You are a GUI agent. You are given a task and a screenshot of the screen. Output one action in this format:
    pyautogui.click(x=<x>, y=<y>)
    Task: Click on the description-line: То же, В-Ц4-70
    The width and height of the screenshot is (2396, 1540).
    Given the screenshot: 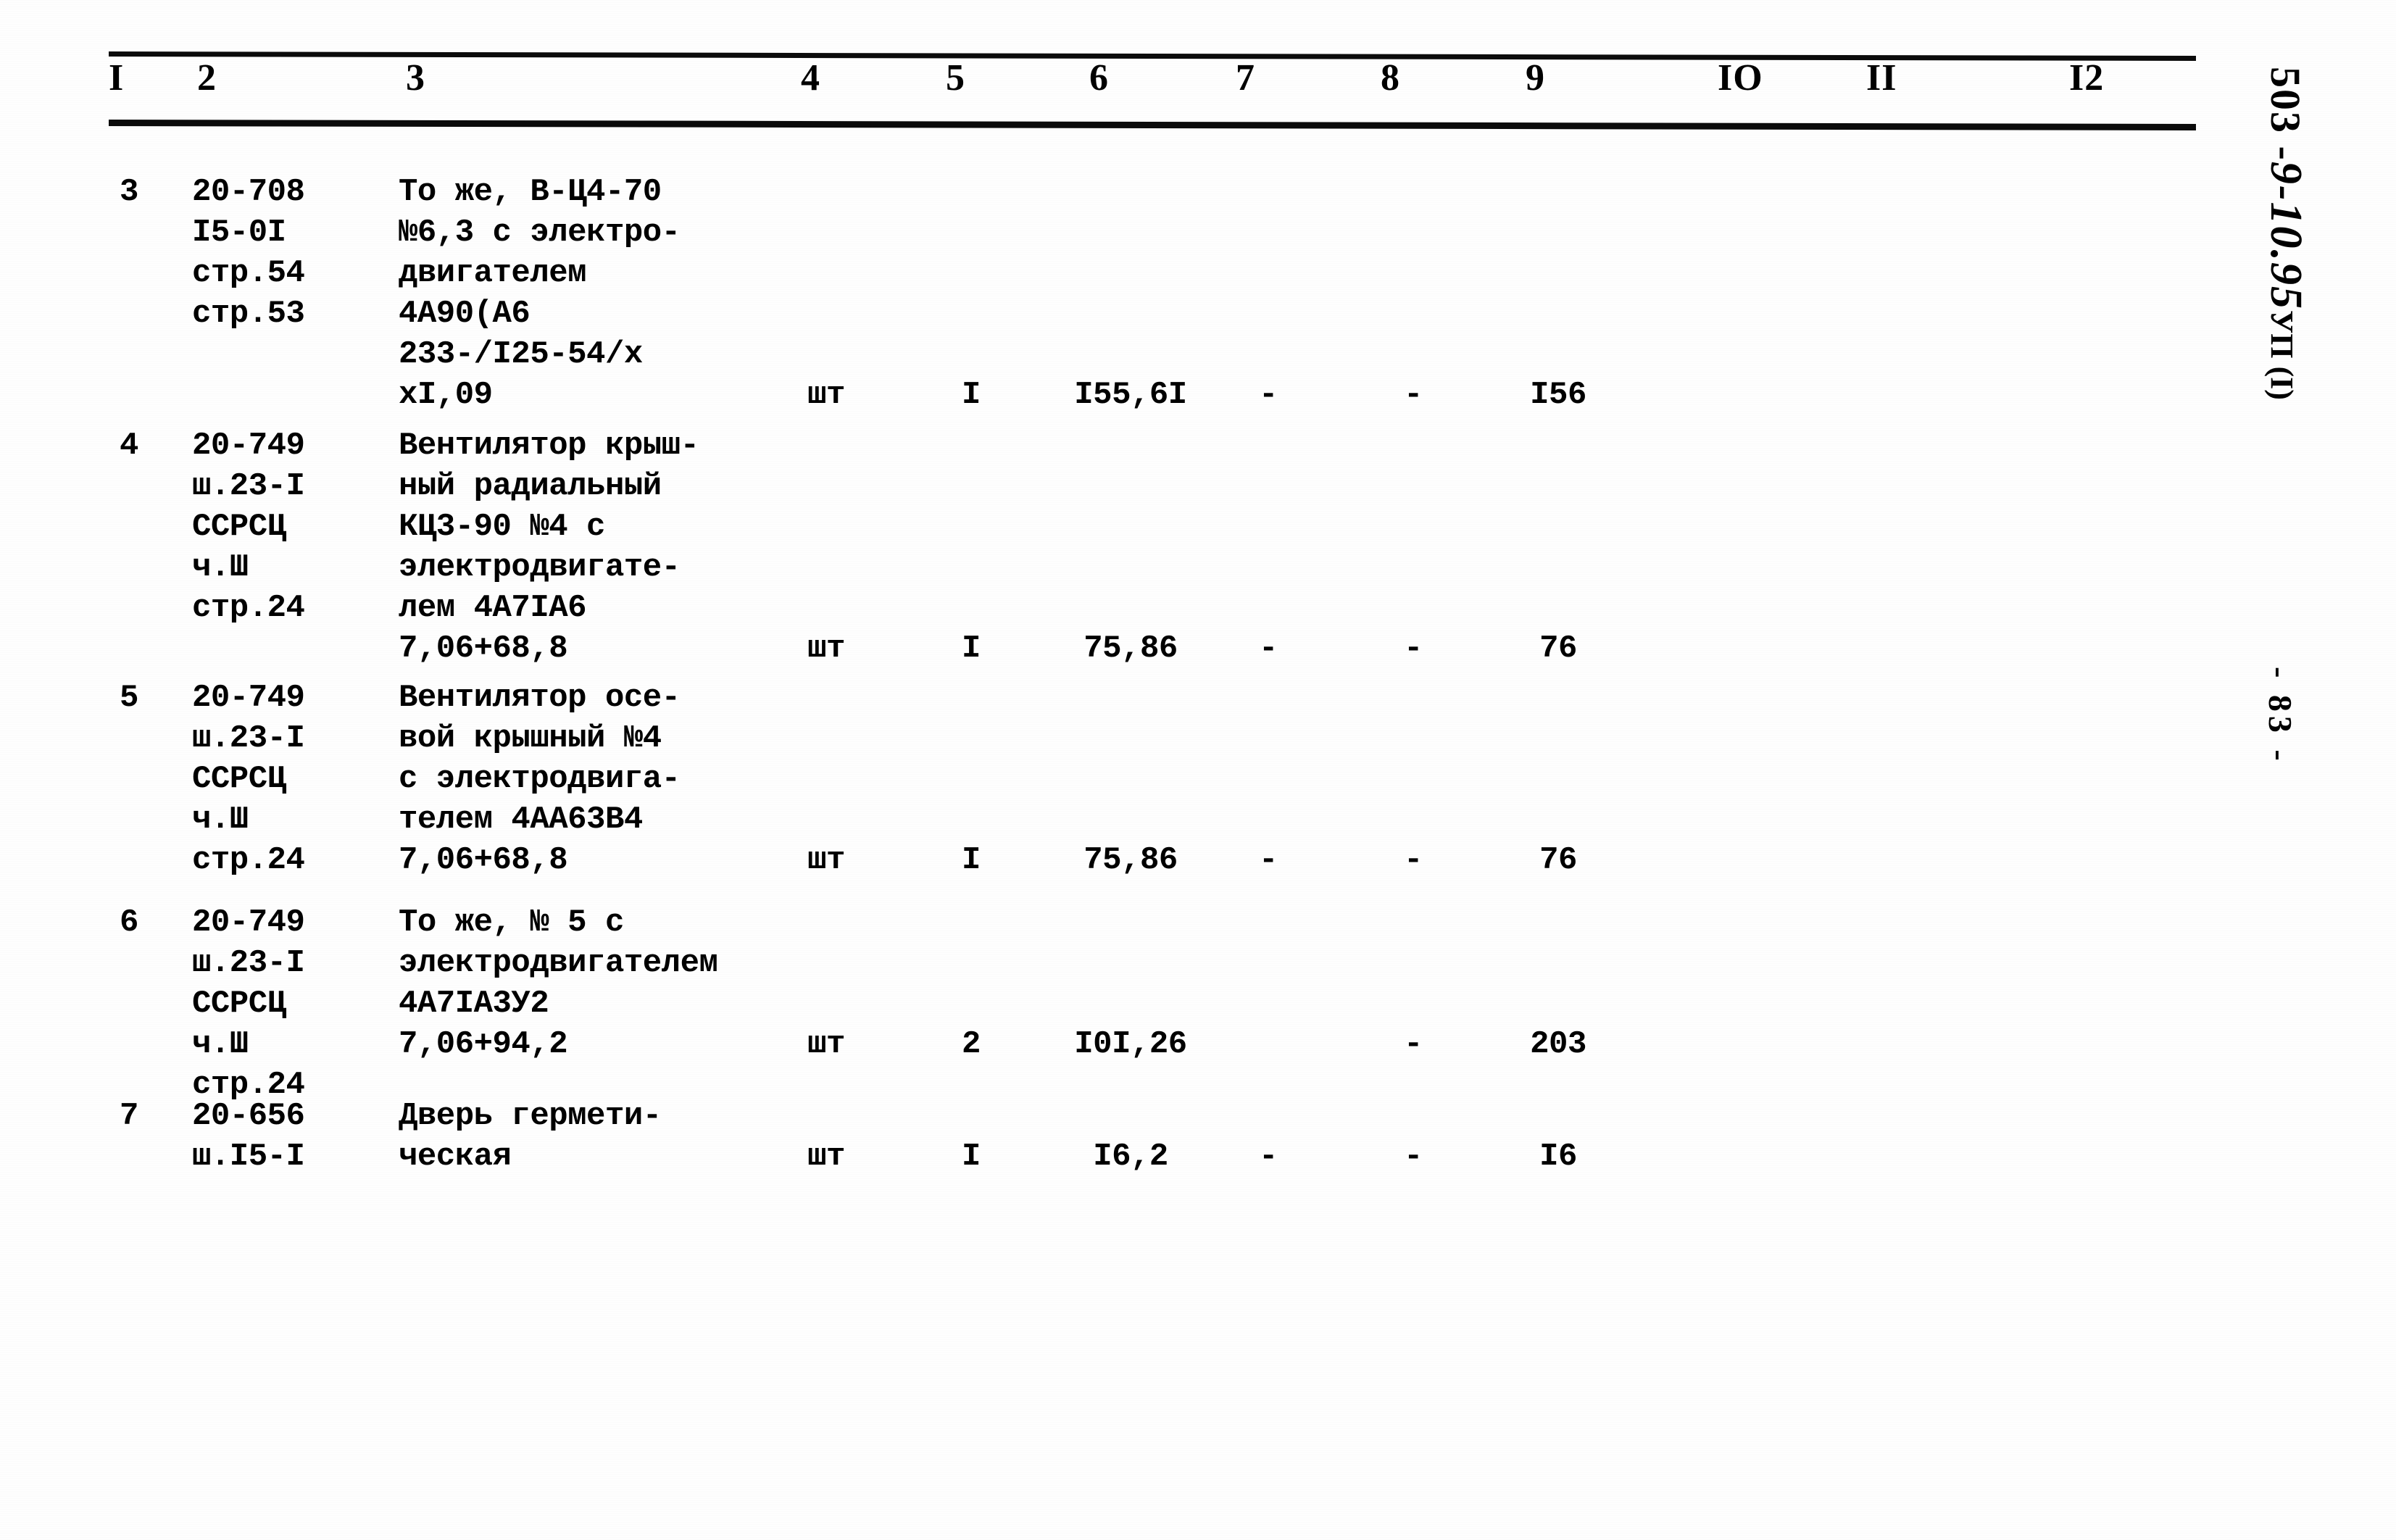 What is the action you would take?
    pyautogui.click(x=530, y=192)
    